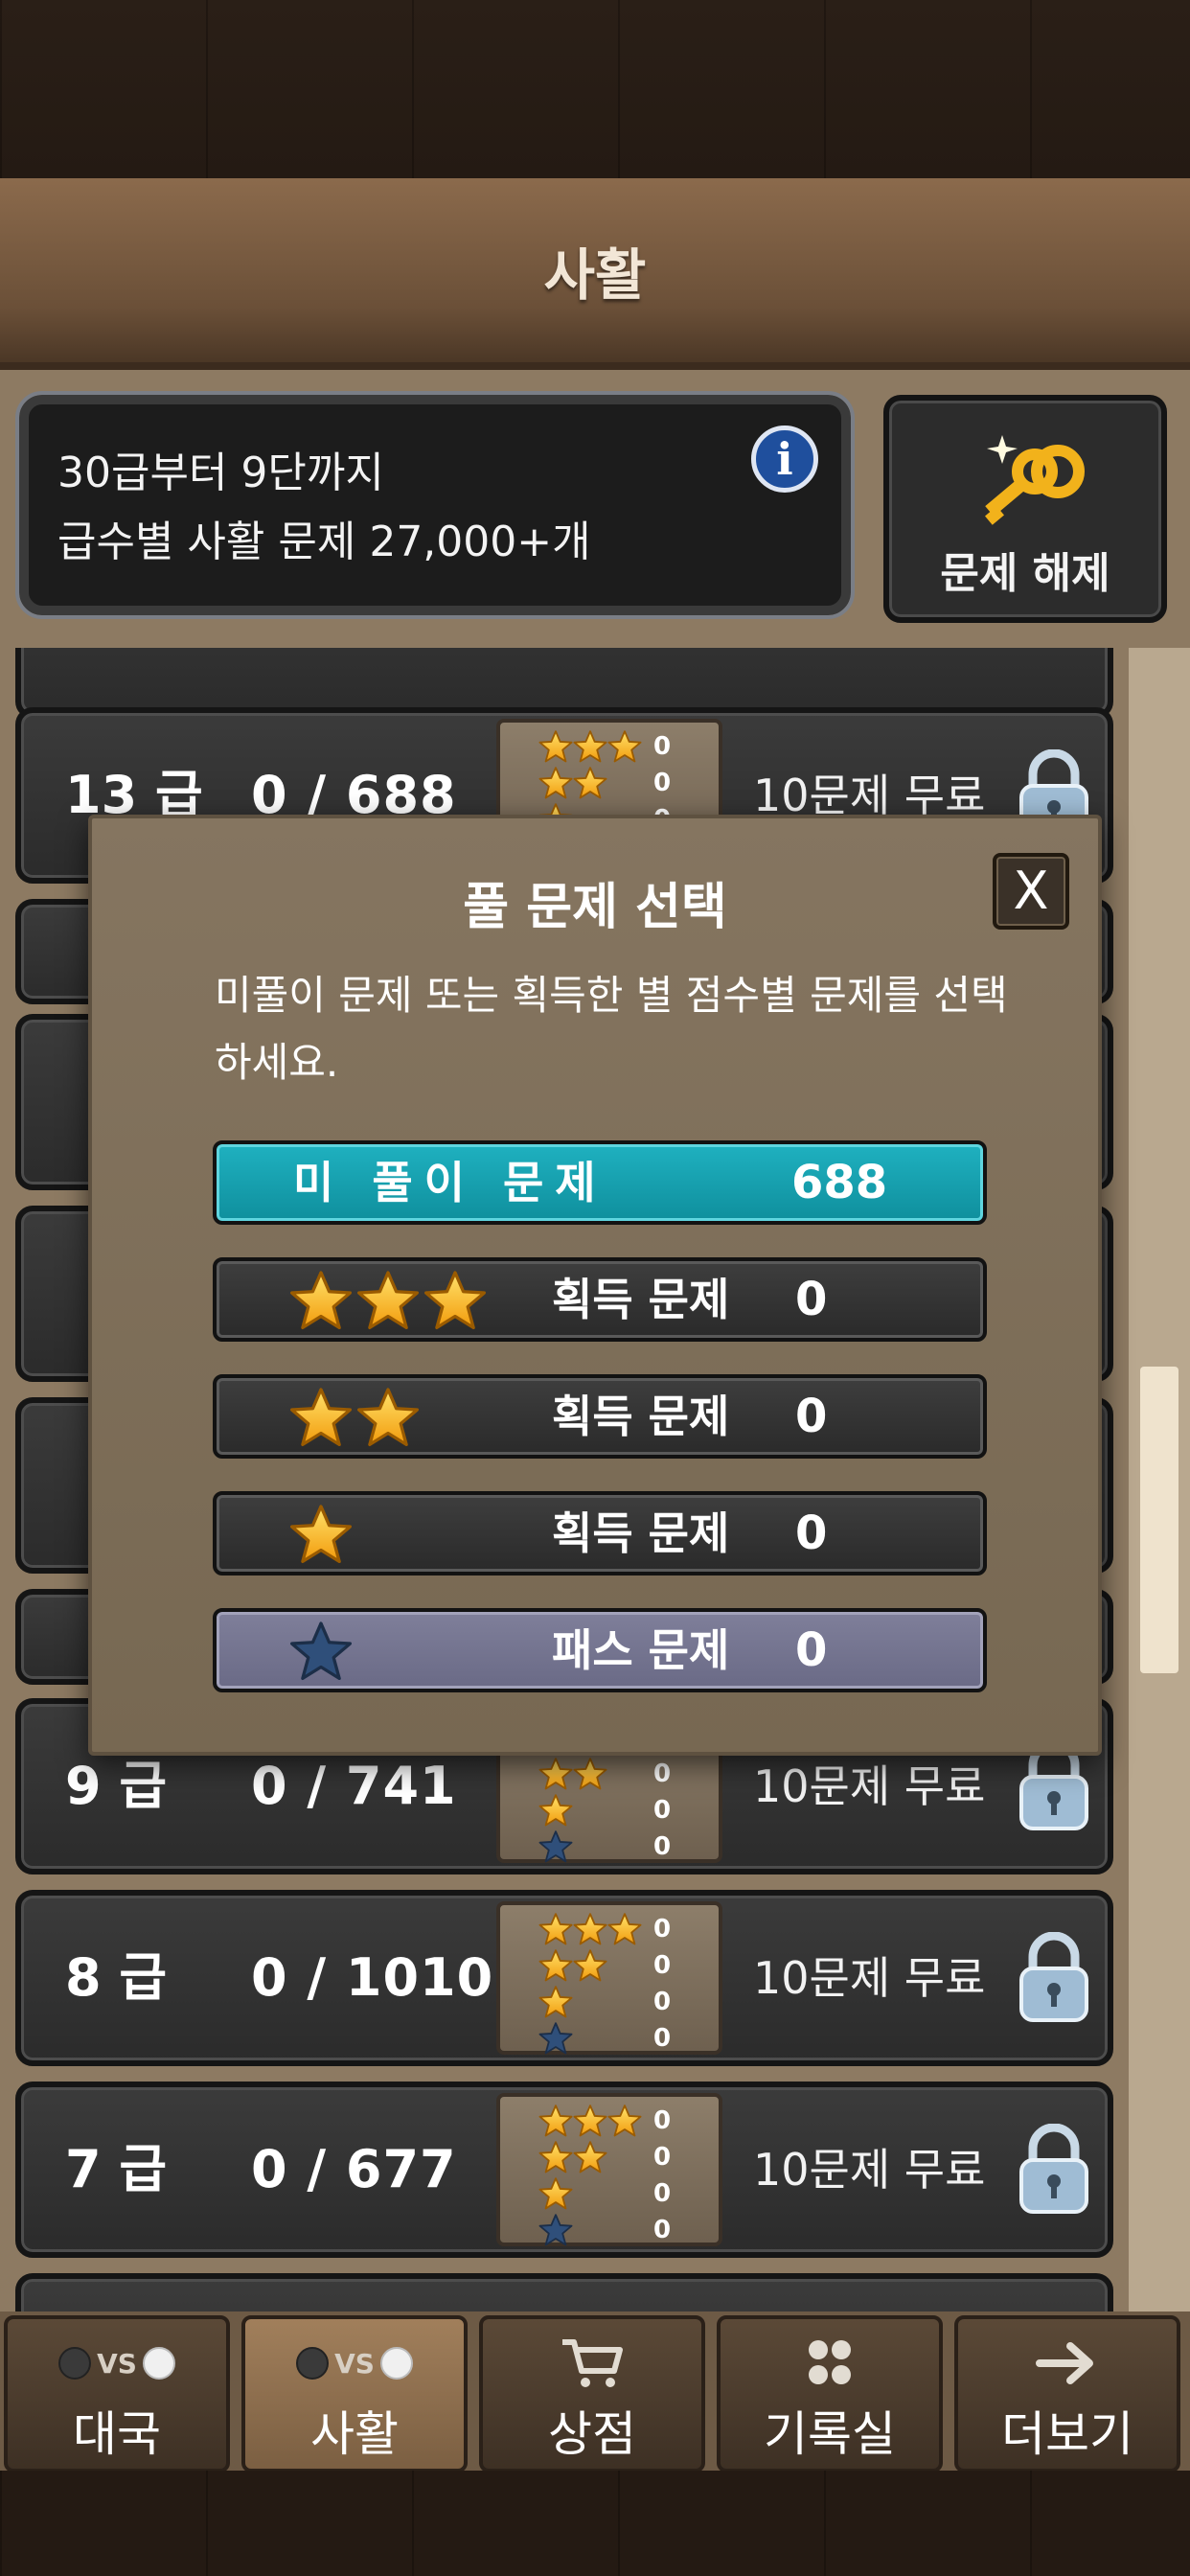 This screenshot has width=1190, height=2576. What do you see at coordinates (830, 2393) in the screenshot?
I see `tab-records: 기록실` at bounding box center [830, 2393].